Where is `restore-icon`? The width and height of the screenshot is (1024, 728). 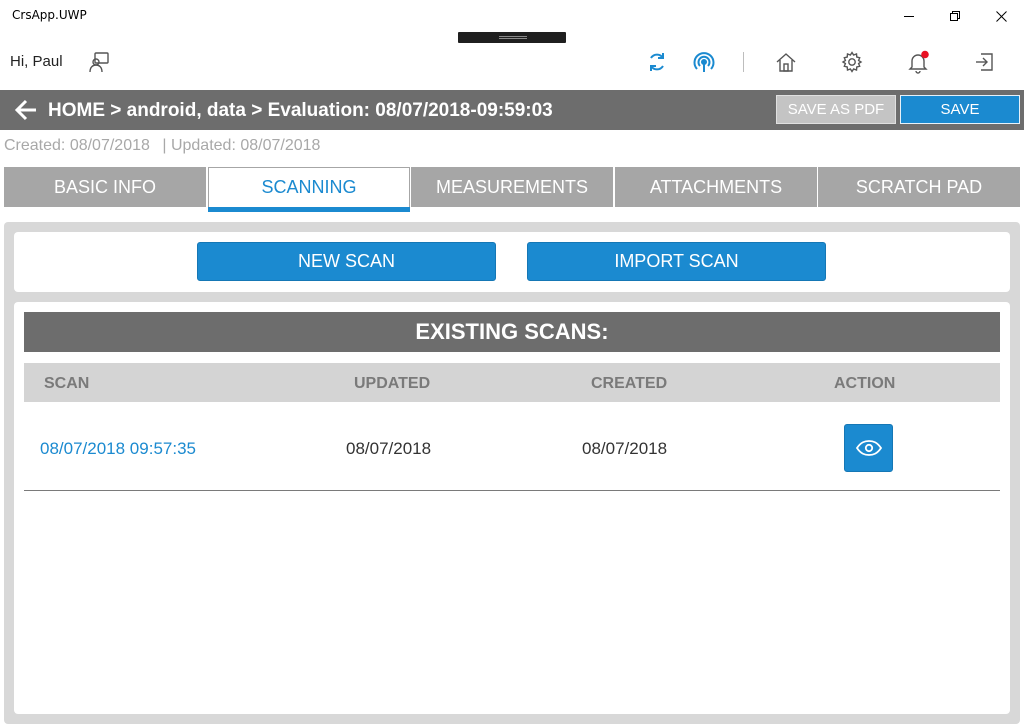 restore-icon is located at coordinates (955, 16).